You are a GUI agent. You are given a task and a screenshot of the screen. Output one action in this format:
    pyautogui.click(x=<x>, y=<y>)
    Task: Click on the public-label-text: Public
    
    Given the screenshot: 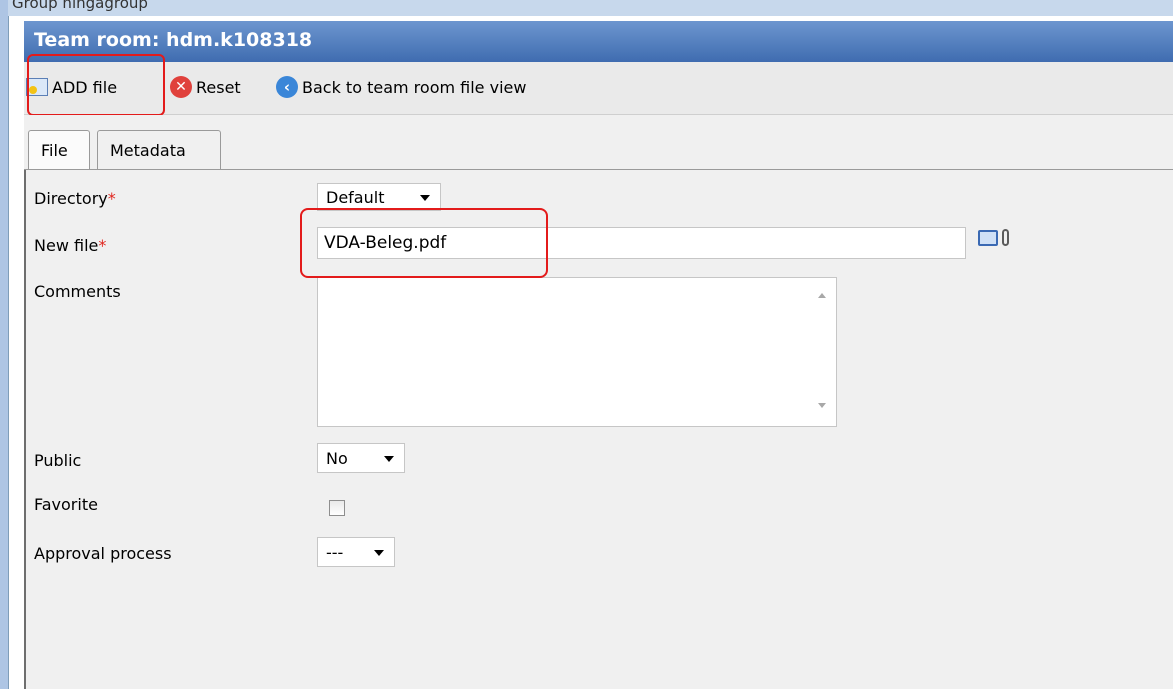 What is the action you would take?
    pyautogui.click(x=58, y=460)
    